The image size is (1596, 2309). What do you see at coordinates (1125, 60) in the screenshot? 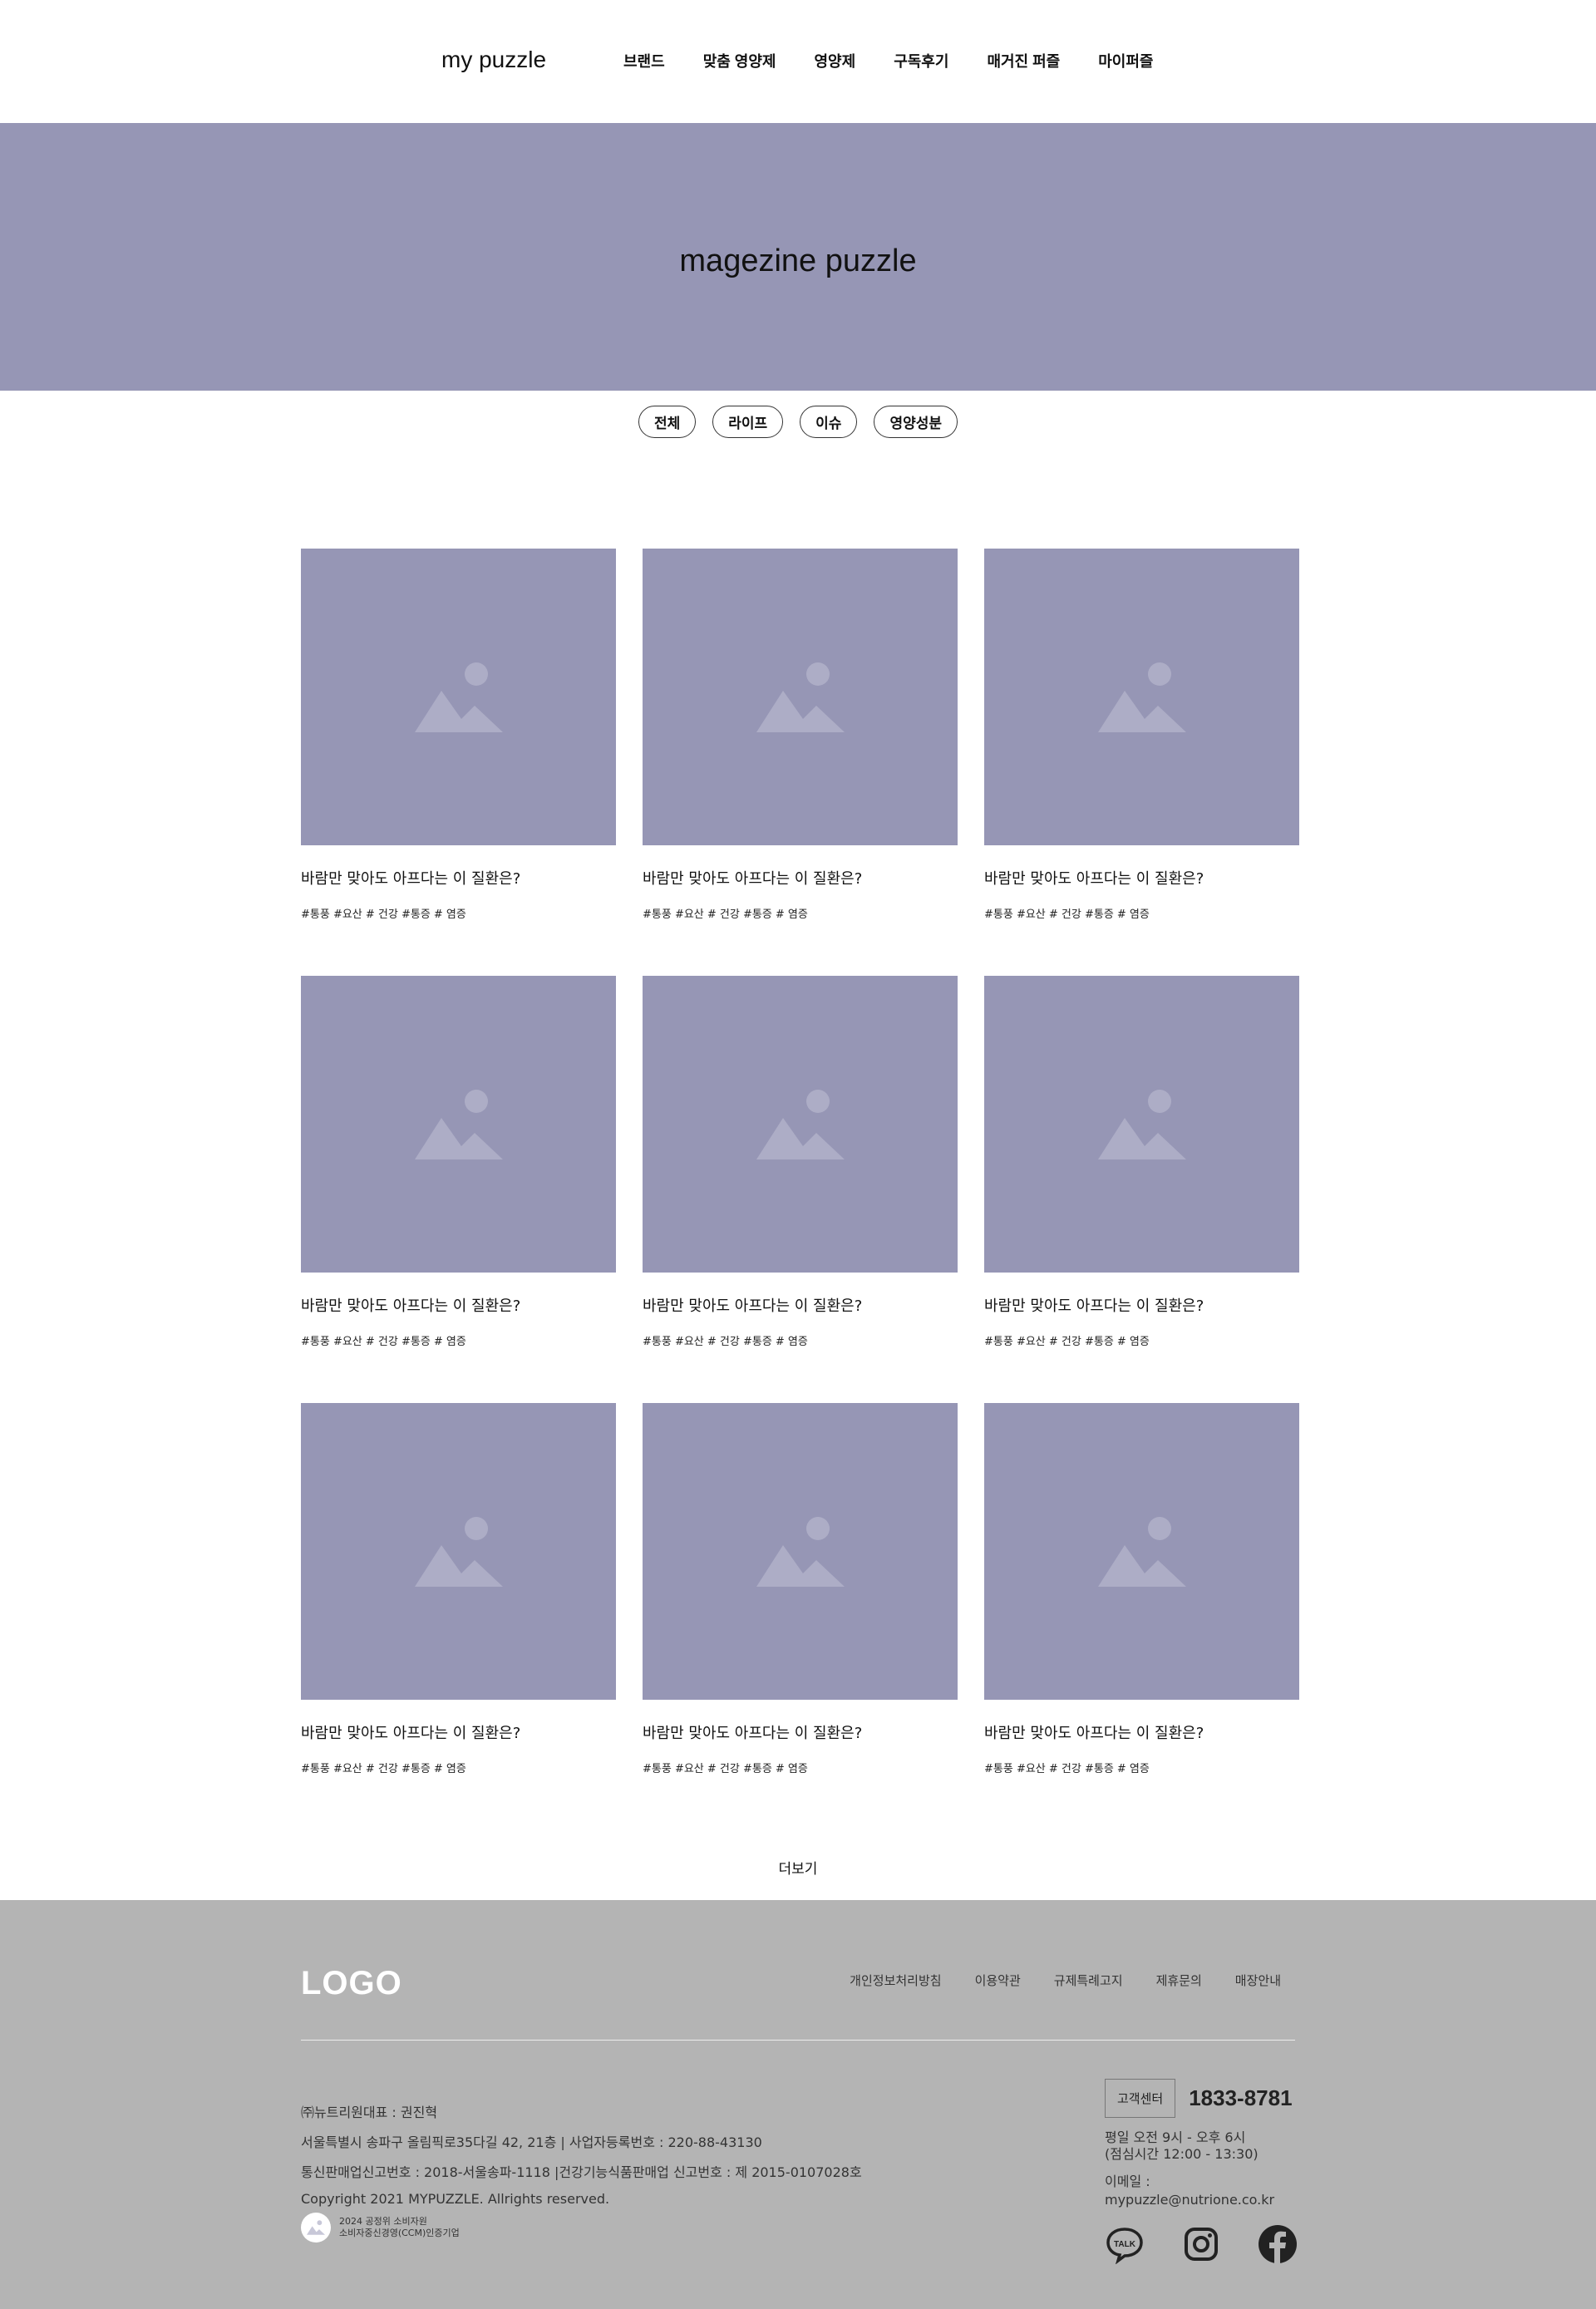
I see `nav-my-puzzle: 마이퍼즐` at bounding box center [1125, 60].